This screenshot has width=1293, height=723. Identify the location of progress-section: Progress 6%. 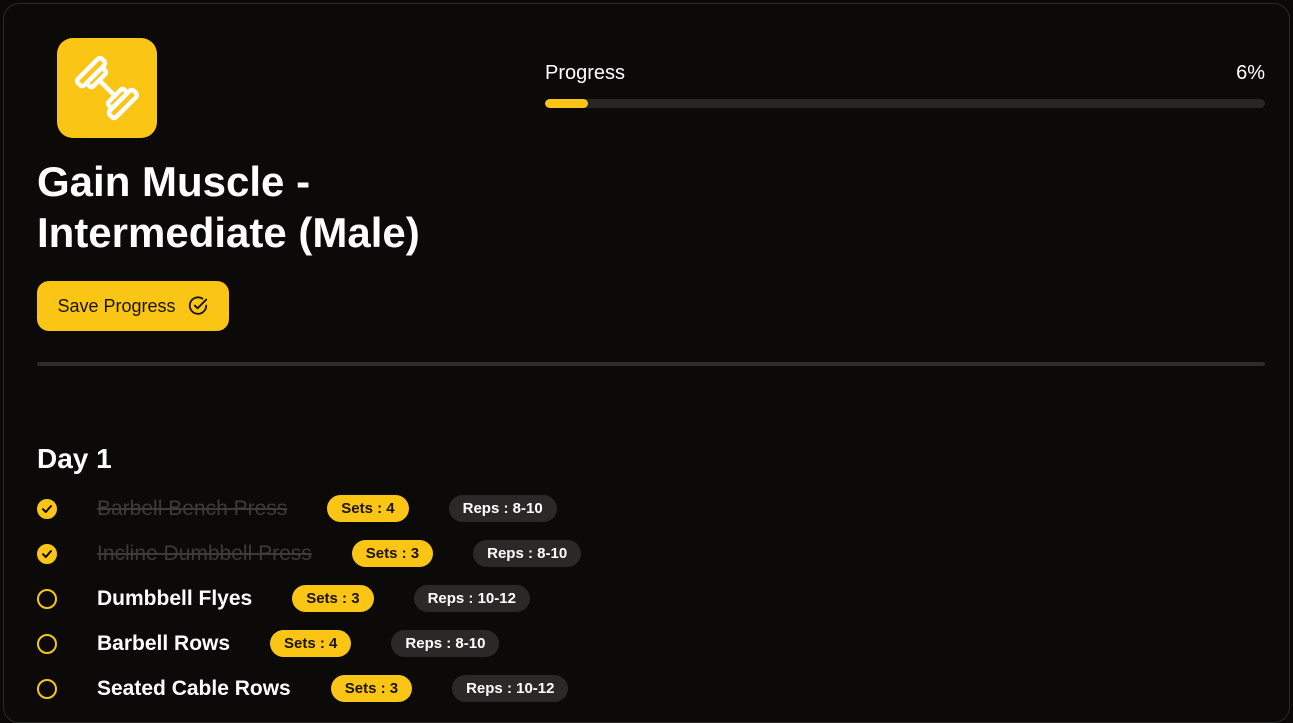
(905, 84).